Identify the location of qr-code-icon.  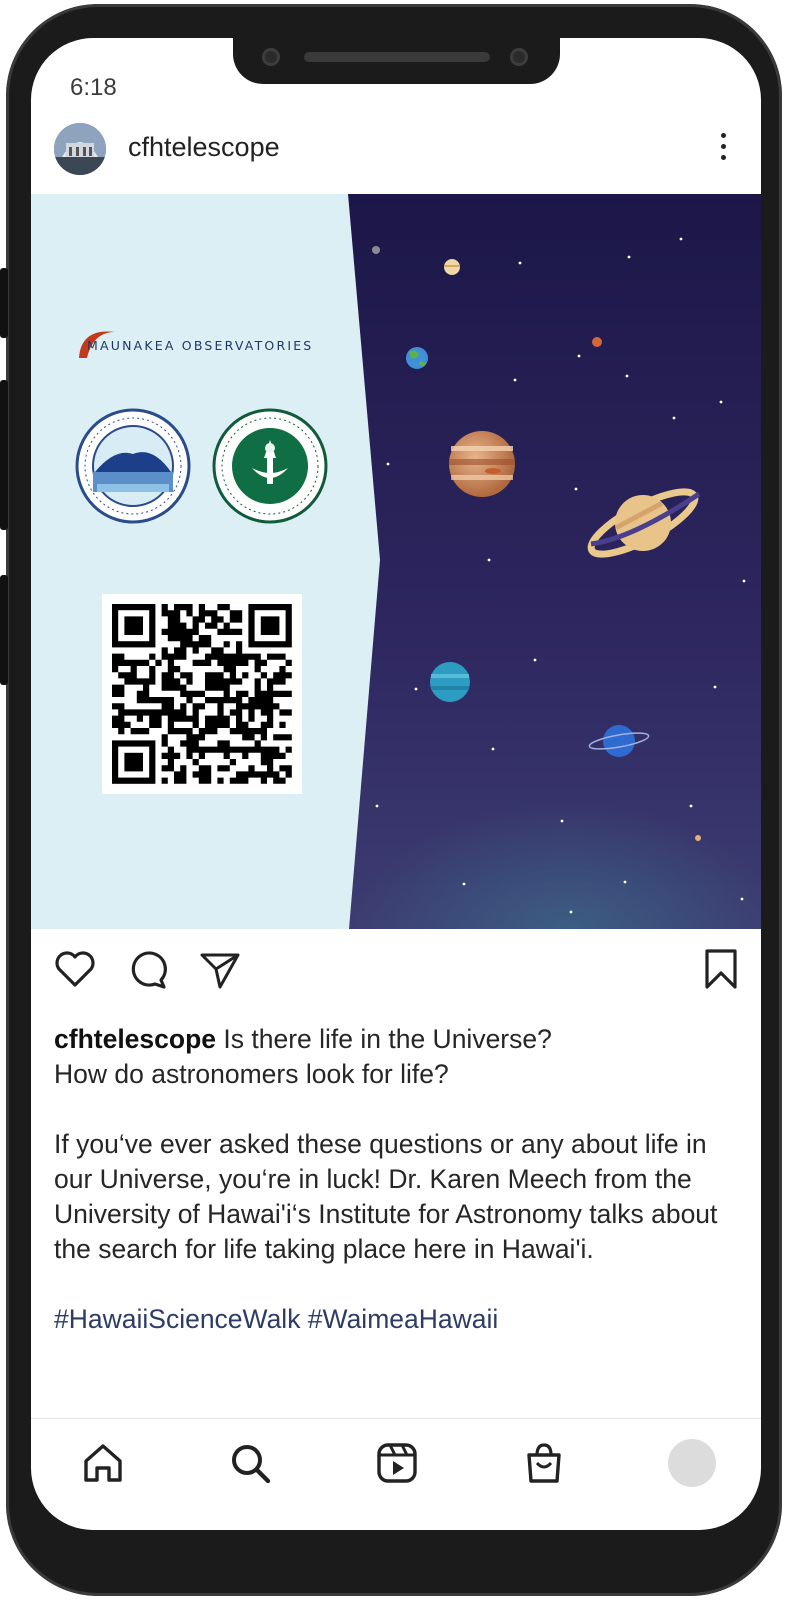
(202, 694).